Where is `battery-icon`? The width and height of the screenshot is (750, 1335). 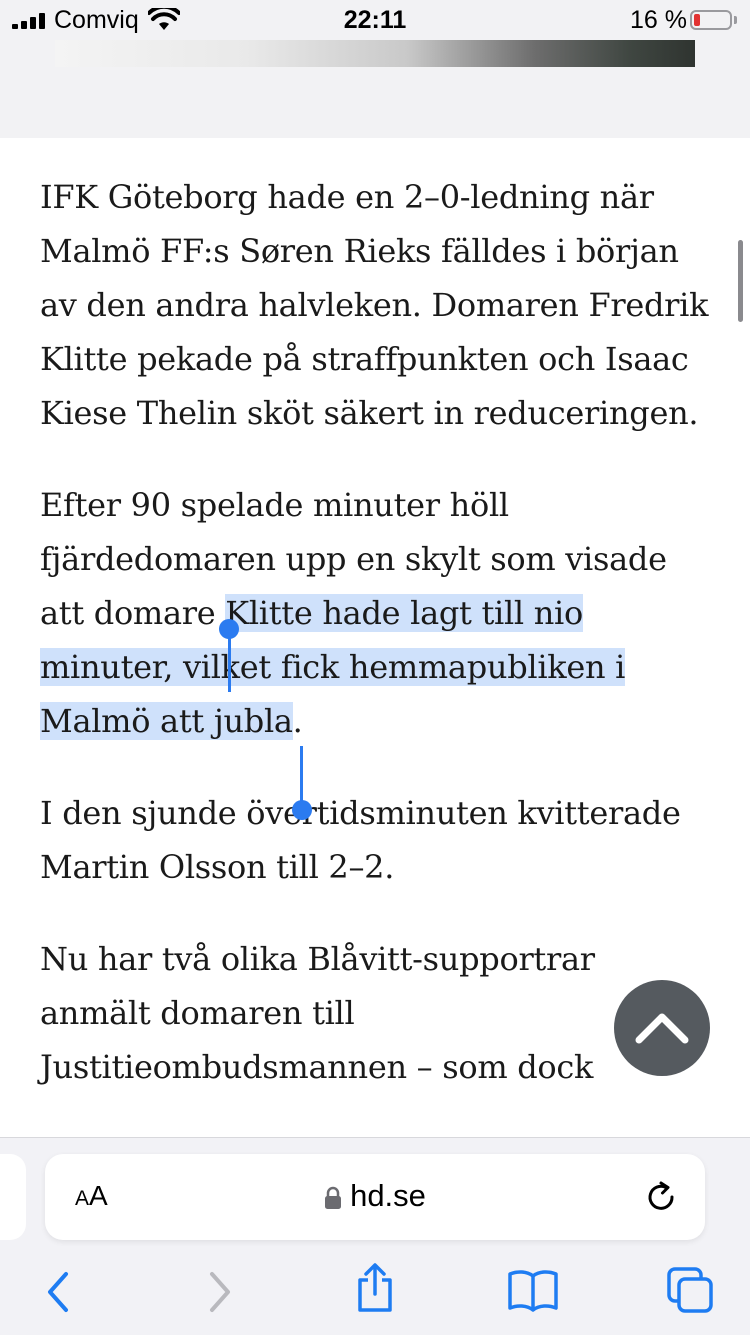
battery-icon is located at coordinates (711, 20).